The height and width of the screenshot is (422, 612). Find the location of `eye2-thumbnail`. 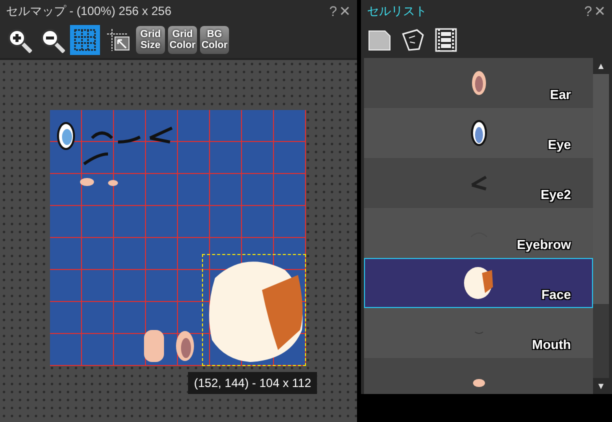

eye2-thumbnail is located at coordinates (479, 183).